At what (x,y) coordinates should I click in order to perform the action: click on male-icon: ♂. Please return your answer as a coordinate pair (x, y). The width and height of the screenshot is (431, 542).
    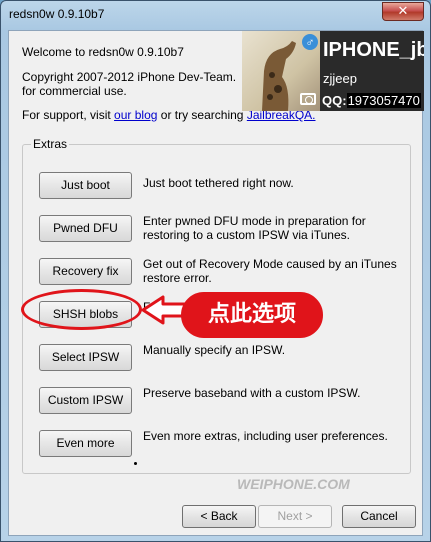
    Looking at the image, I should click on (310, 42).